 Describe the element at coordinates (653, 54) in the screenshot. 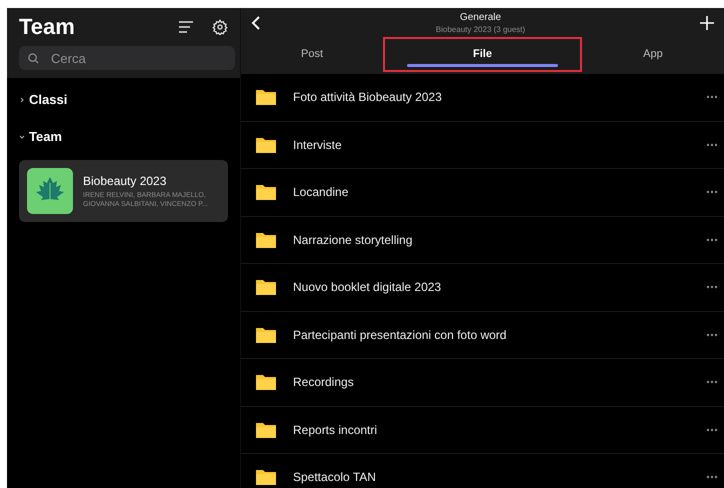

I see `tab: App` at that location.